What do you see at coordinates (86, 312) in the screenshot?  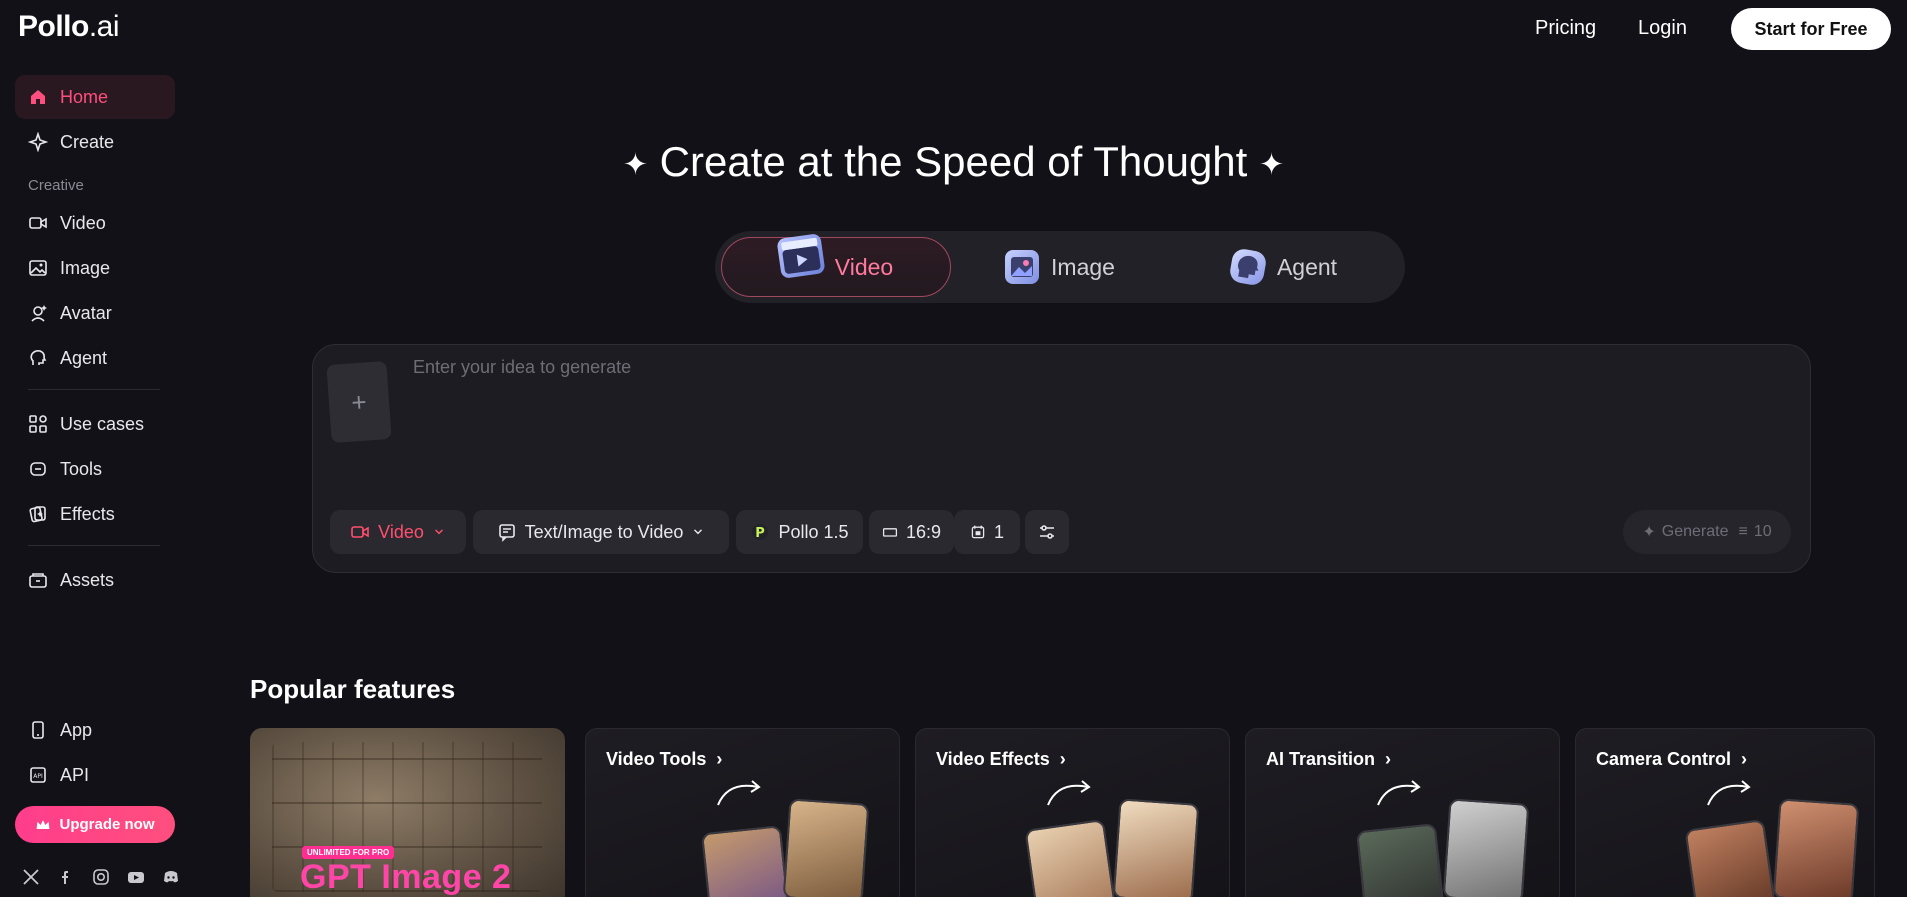 I see `sidebar-item-label: Avatar` at bounding box center [86, 312].